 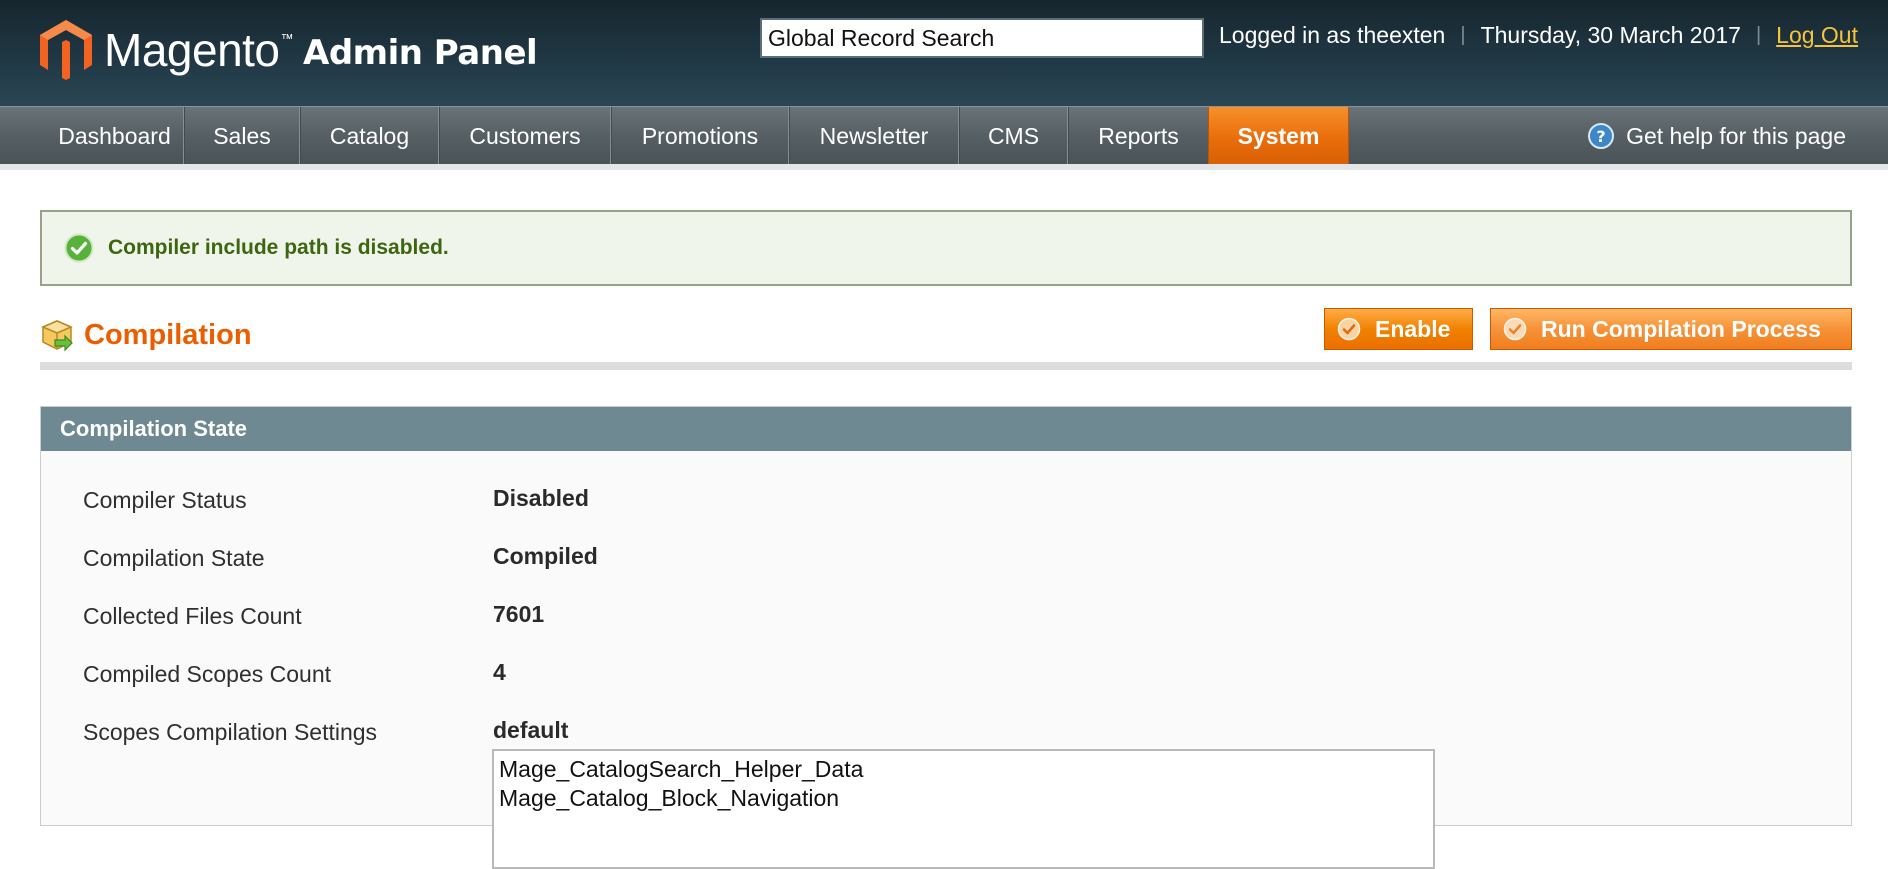 What do you see at coordinates (207, 674) in the screenshot?
I see `field-label: Compiled Scopes Count` at bounding box center [207, 674].